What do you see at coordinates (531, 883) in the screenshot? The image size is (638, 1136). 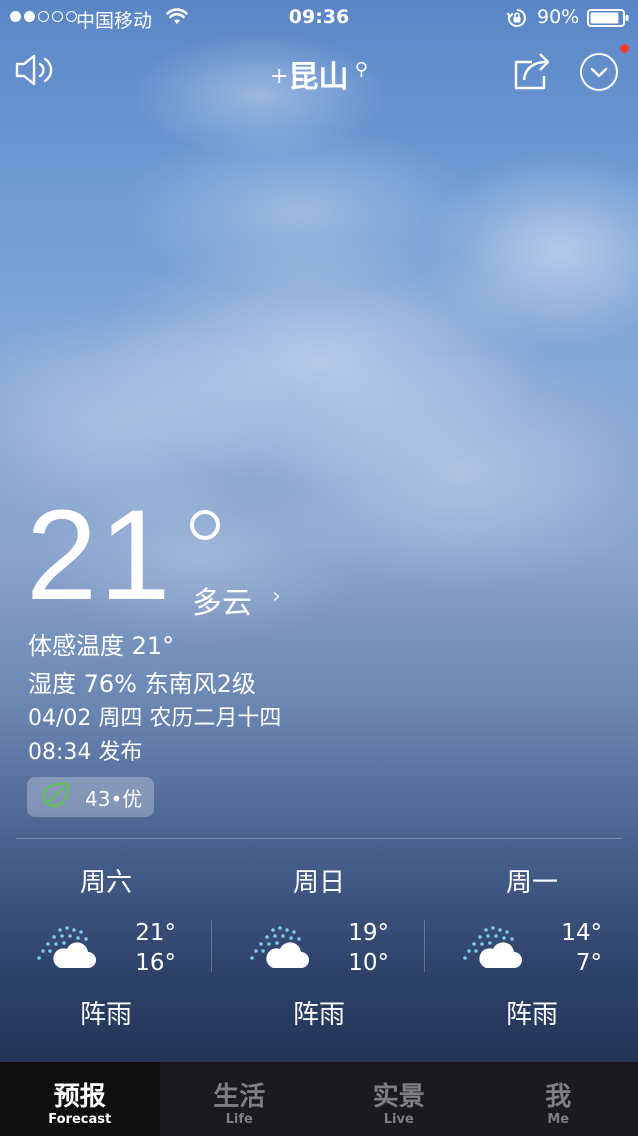 I see `forecast-day-label: 周一` at bounding box center [531, 883].